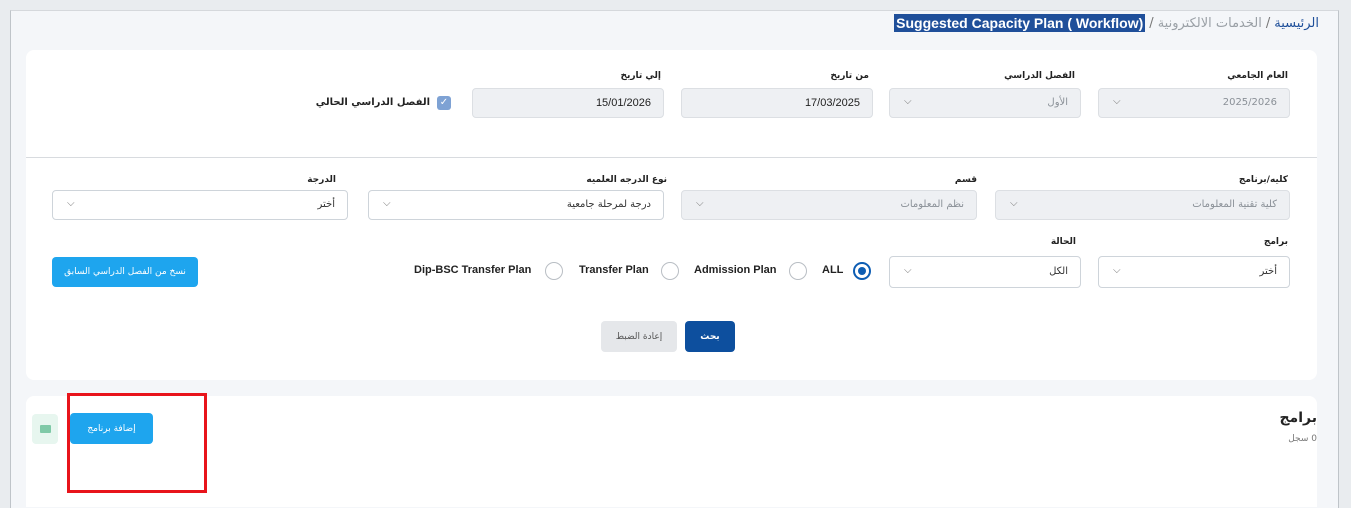  I want to click on academic-year-value: 2025/2026, so click(1249, 102).